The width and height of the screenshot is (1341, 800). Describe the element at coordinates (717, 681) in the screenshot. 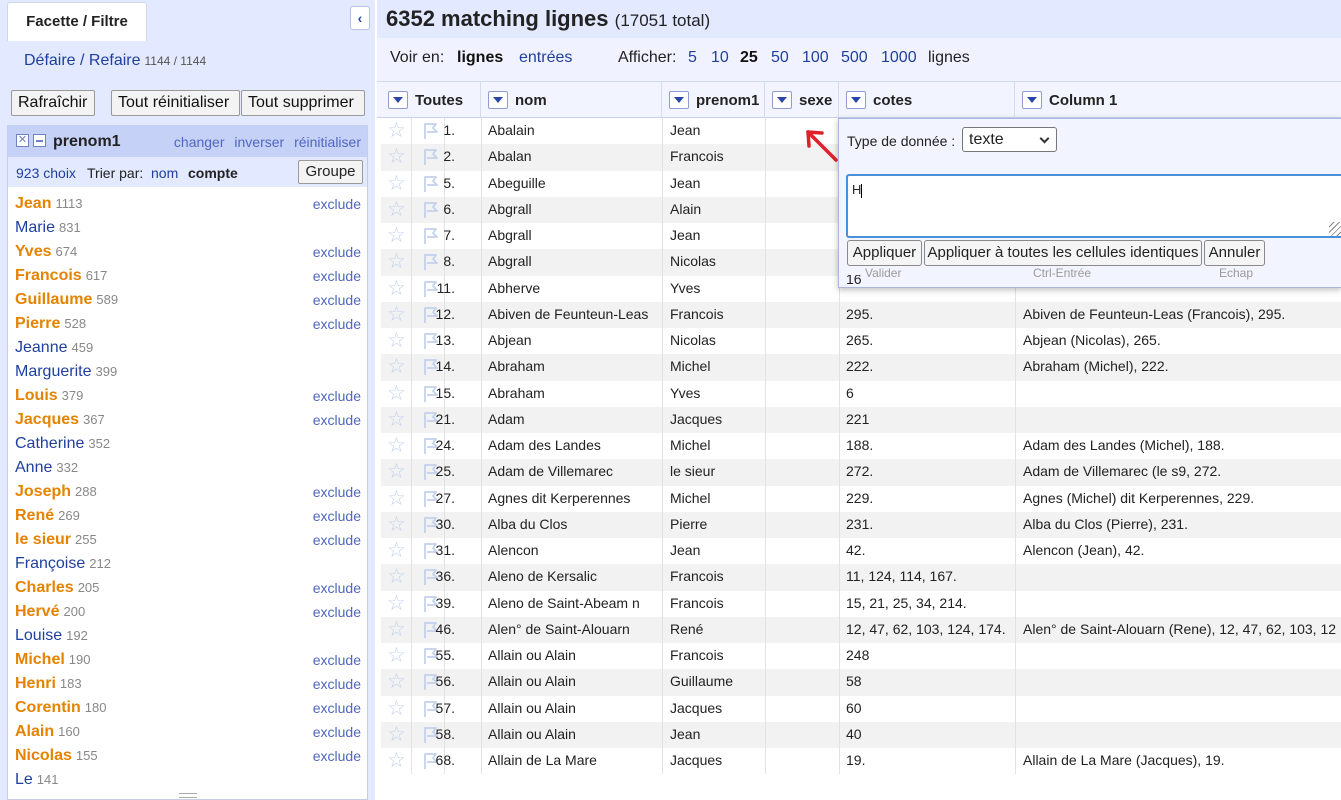

I see `cell-prenom1: Guillaume` at that location.